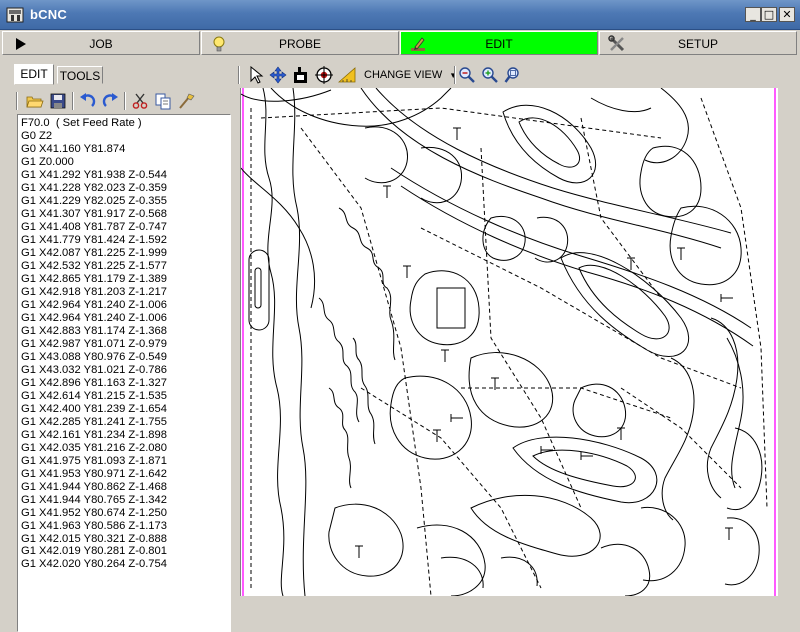 This screenshot has height=632, width=800. I want to click on select-arrow-icon, so click(256, 75).